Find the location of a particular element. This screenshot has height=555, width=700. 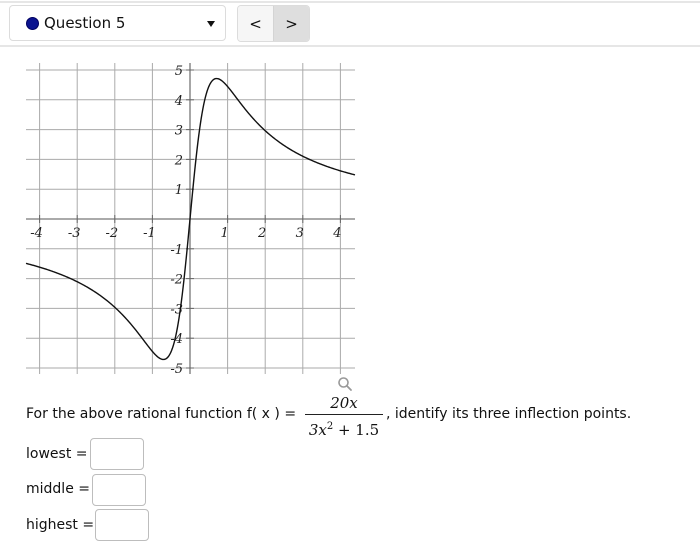

previous-question-button: < is located at coordinates (256, 23).